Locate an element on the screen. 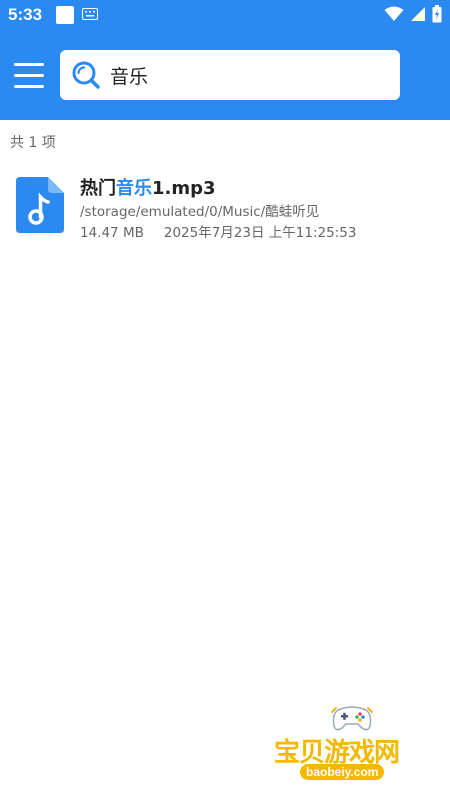  file-path: /storage/emulated/0/Music/酷蛙听见 is located at coordinates (200, 212).